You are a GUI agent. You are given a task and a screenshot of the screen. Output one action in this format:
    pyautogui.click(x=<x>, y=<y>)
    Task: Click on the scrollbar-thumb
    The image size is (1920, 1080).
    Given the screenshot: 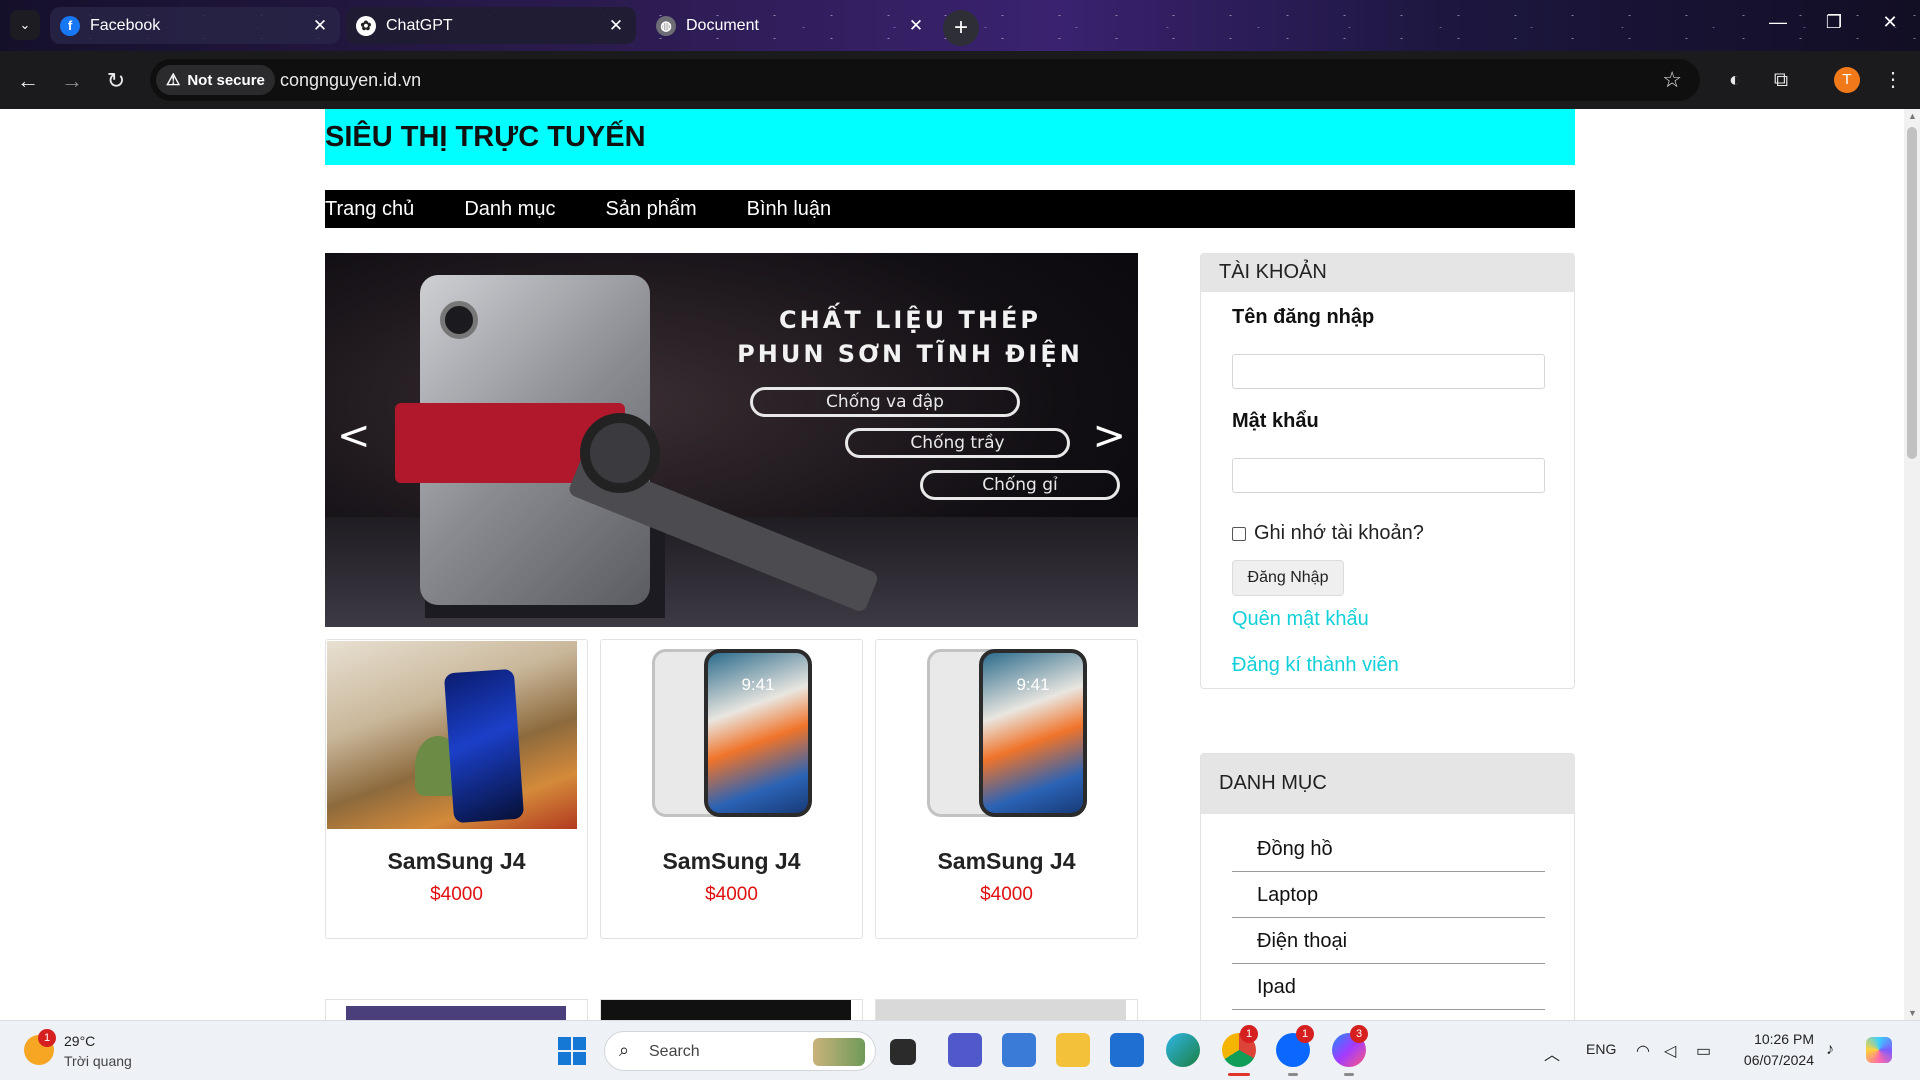 What is the action you would take?
    pyautogui.click(x=1912, y=293)
    